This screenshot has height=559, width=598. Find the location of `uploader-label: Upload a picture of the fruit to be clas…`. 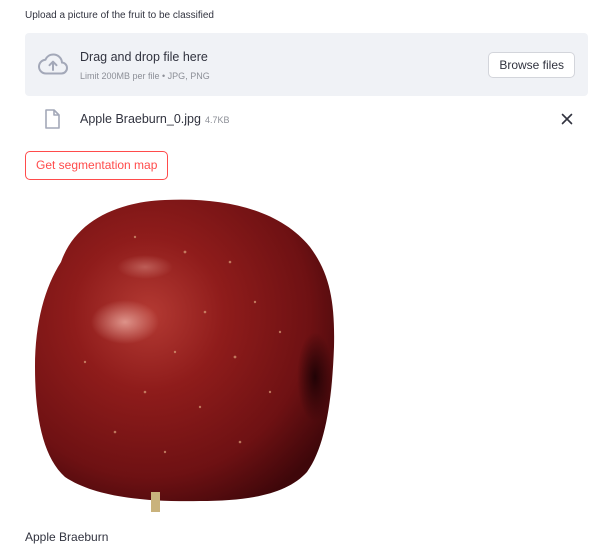

uploader-label: Upload a picture of the fruit to be clas… is located at coordinates (119, 15).